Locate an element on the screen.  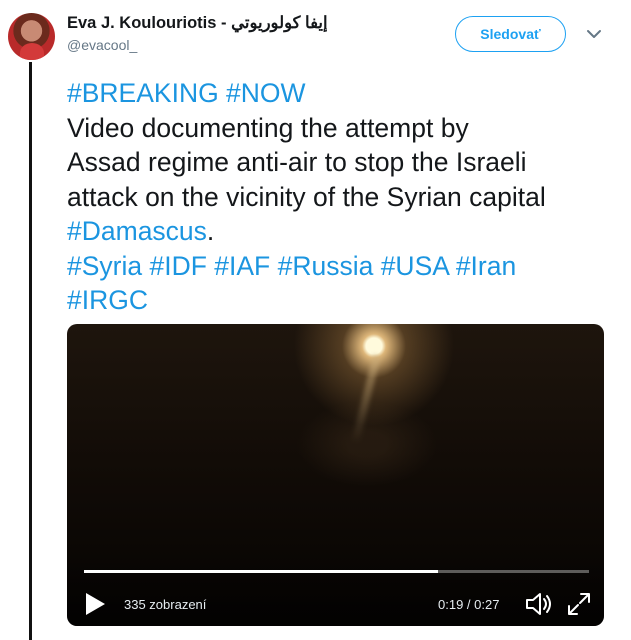
play-icon is located at coordinates (95, 604).